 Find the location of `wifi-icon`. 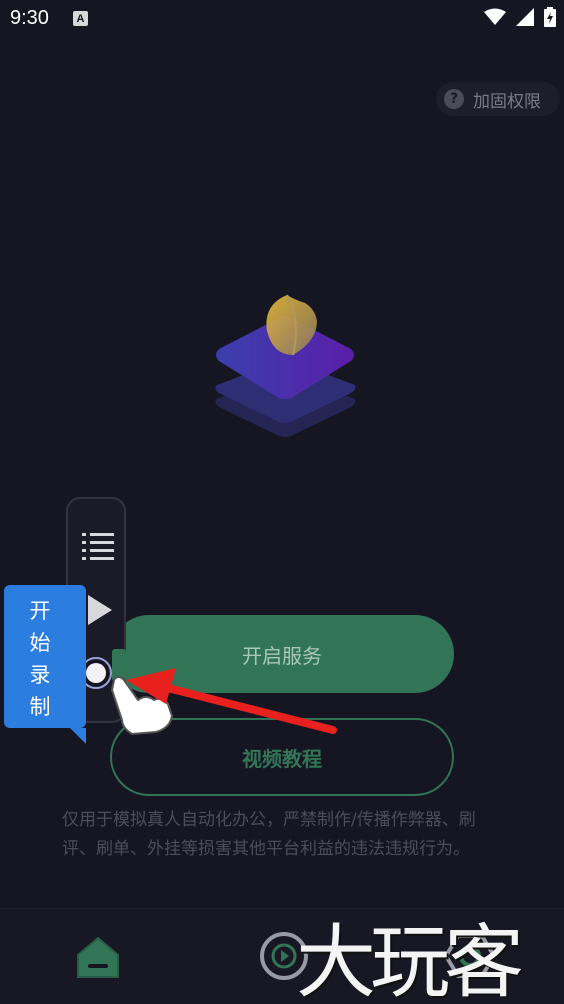

wifi-icon is located at coordinates (495, 16).